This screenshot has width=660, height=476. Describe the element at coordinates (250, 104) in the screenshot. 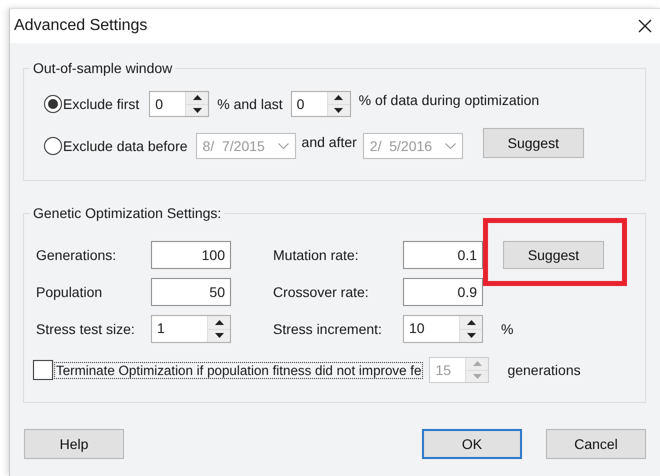

I see `unit-label: % and last` at that location.